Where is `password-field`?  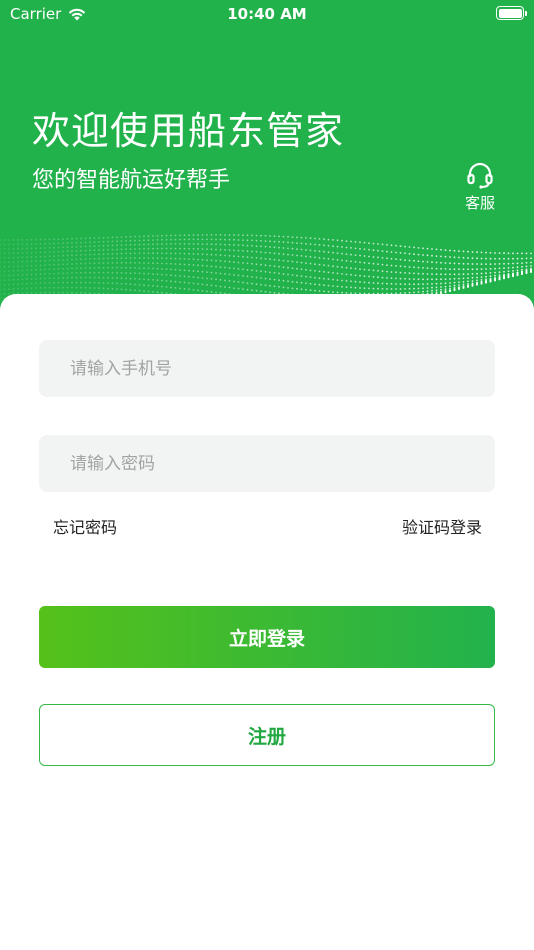
password-field is located at coordinates (267, 463).